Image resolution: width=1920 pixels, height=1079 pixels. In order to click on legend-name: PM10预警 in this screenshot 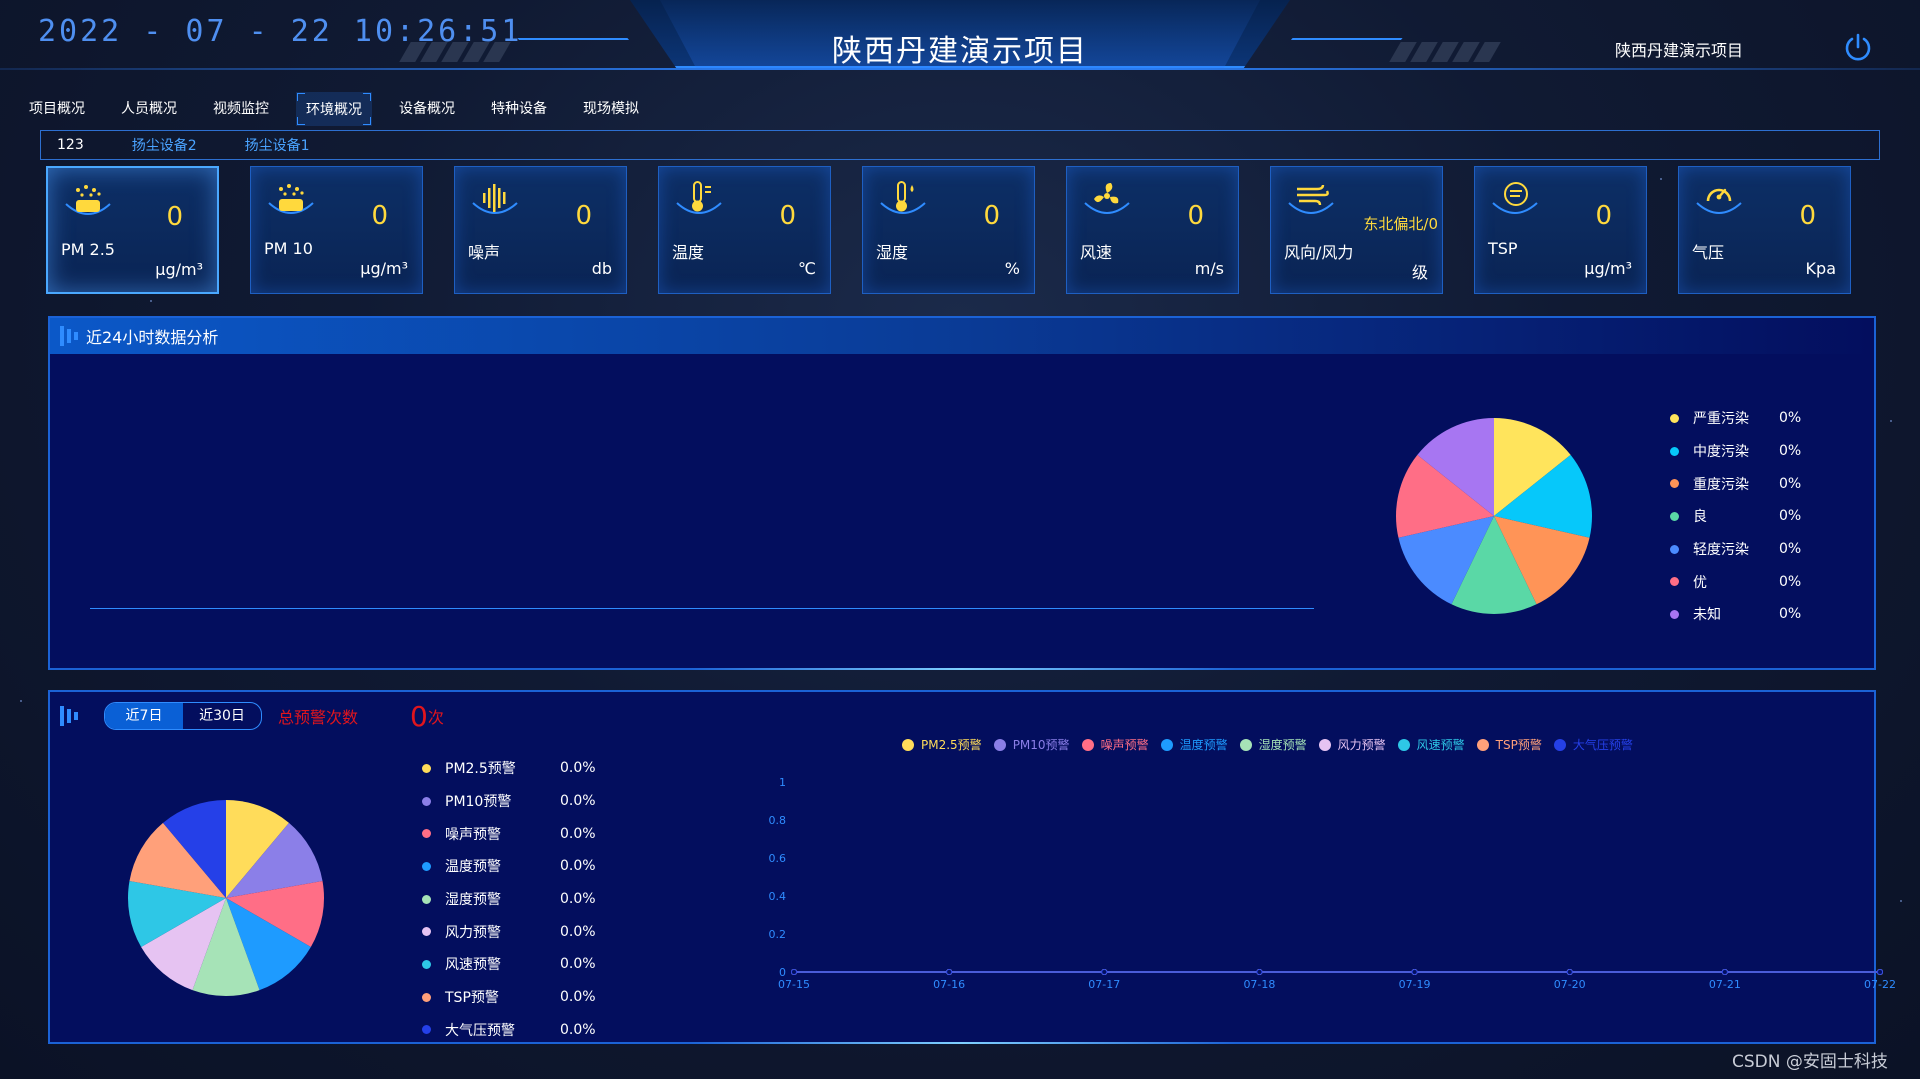, I will do `click(478, 802)`.